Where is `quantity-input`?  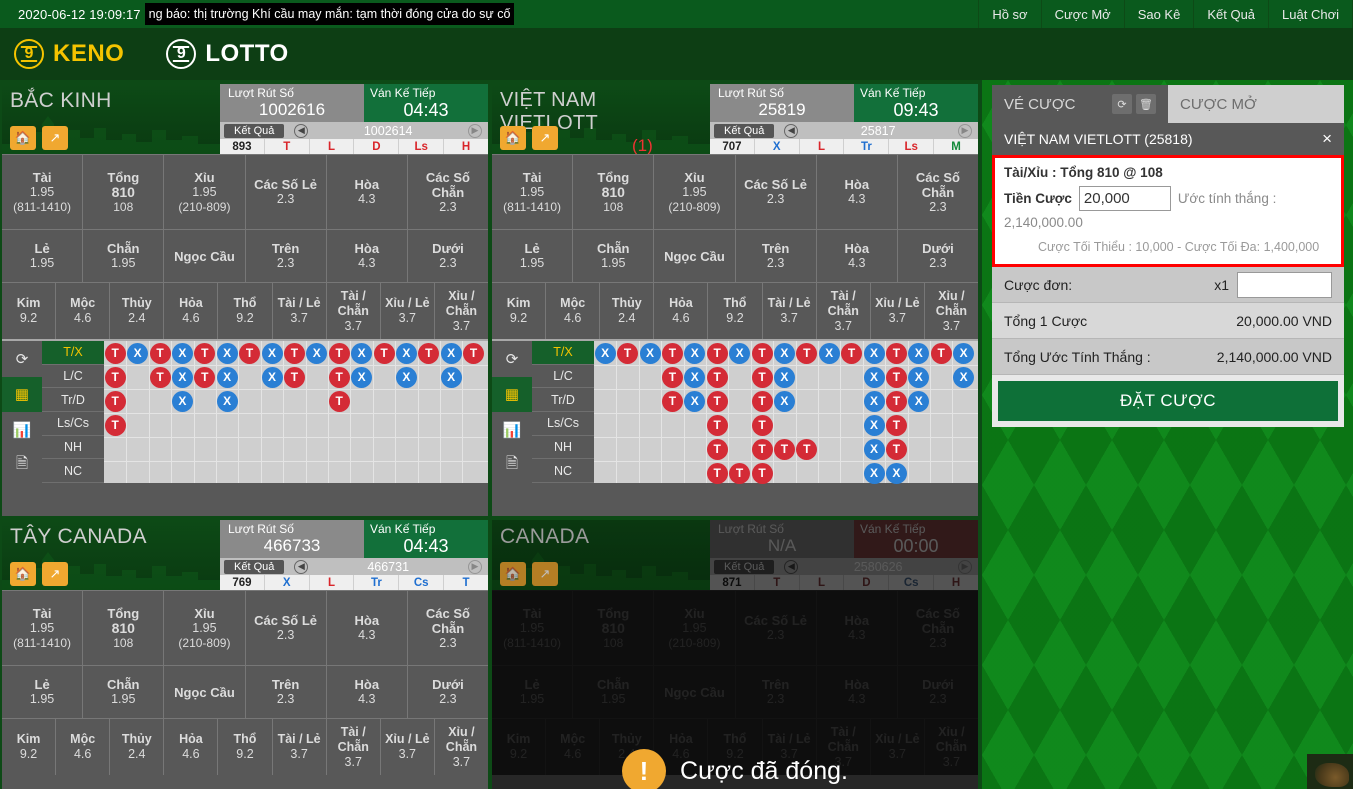
quantity-input is located at coordinates (1284, 284).